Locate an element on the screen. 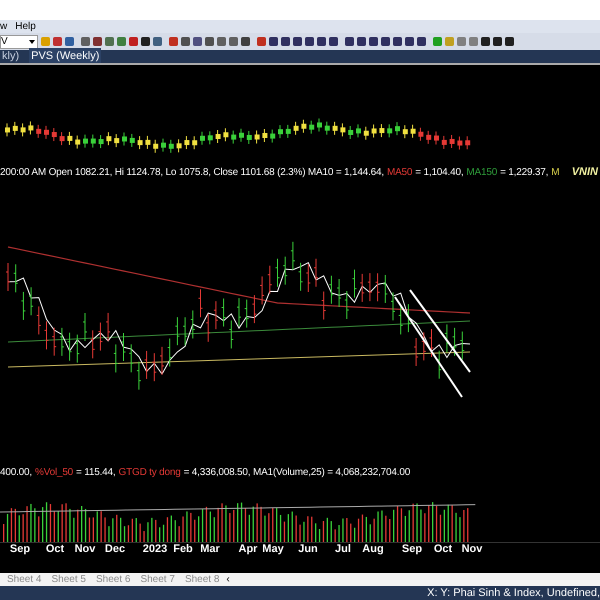 This screenshot has height=600, width=600. axis-label: Aug is located at coordinates (373, 549).